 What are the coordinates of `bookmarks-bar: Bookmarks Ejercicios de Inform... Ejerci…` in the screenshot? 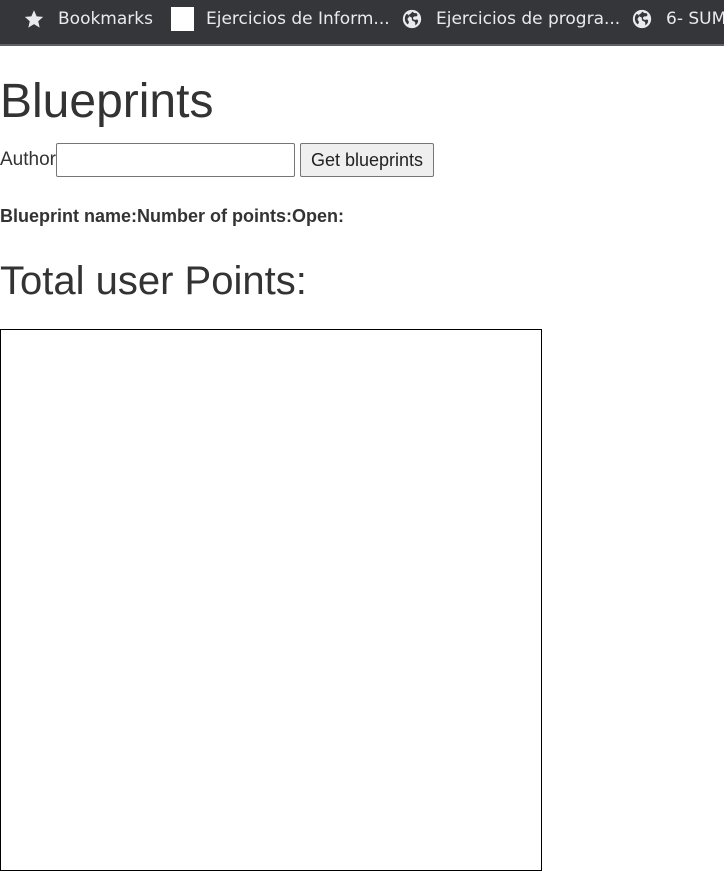 It's located at (362, 23).